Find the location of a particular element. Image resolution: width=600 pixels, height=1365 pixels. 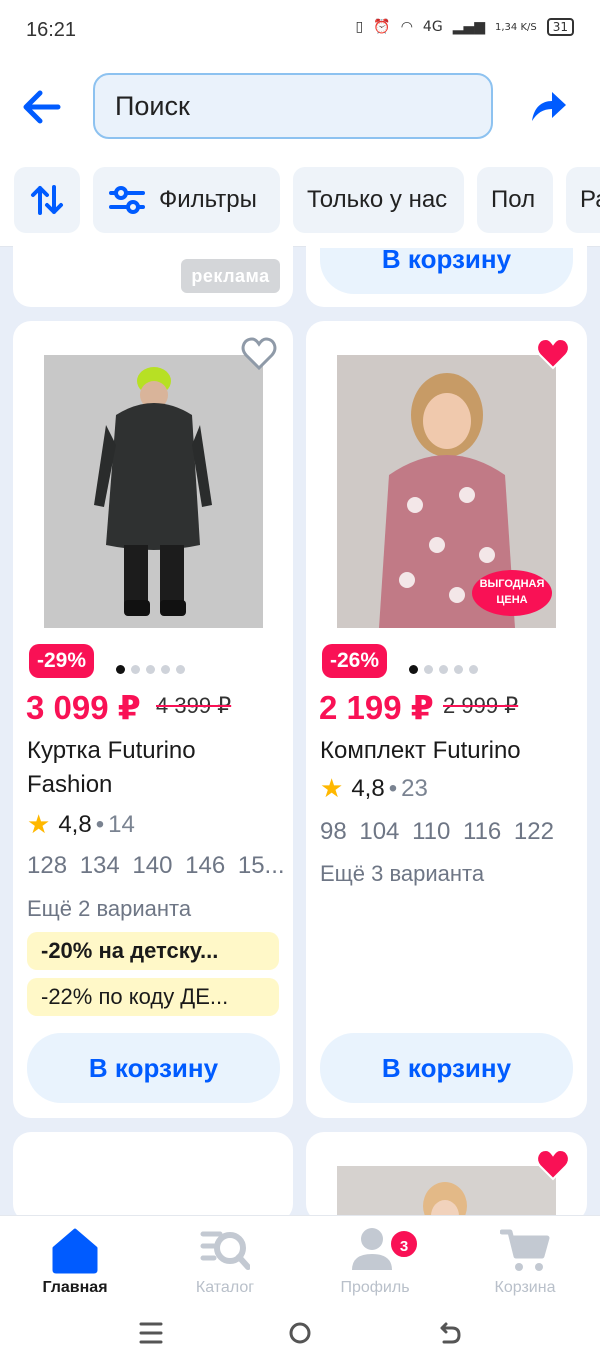

only-here-chip: Только у нас is located at coordinates (378, 200).